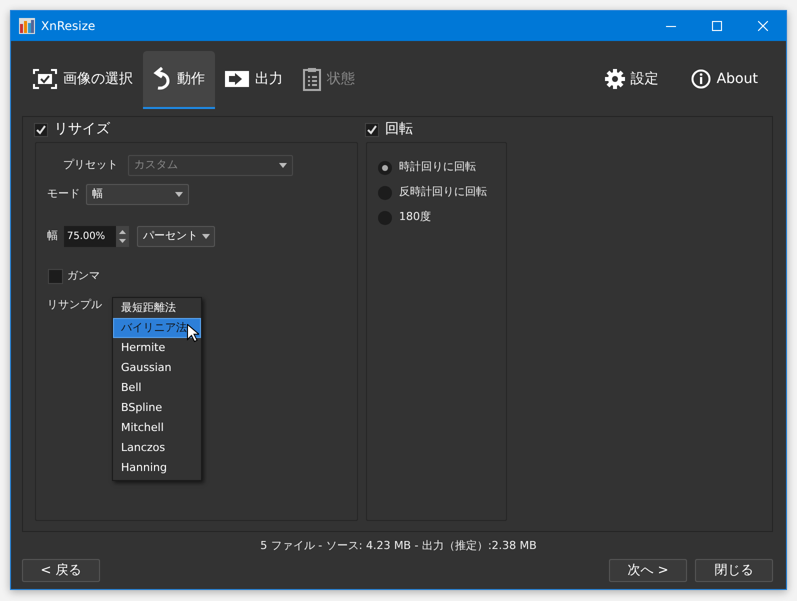  I want to click on dropdown-option: 最短距離法, so click(157, 308).